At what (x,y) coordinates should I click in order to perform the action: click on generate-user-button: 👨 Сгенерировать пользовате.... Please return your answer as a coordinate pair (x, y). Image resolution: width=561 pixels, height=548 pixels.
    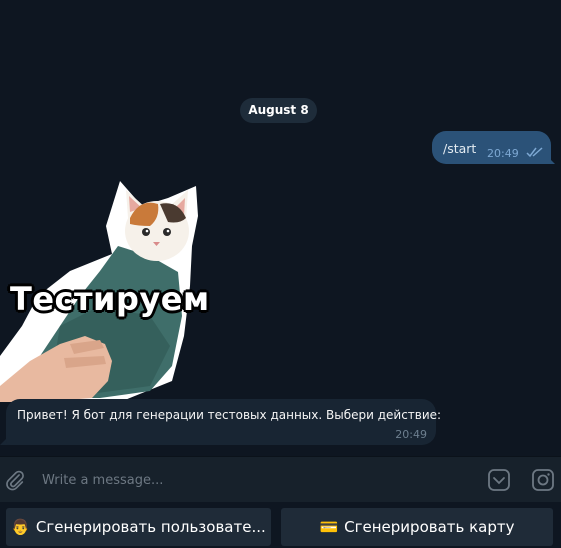
    Looking at the image, I should click on (138, 527).